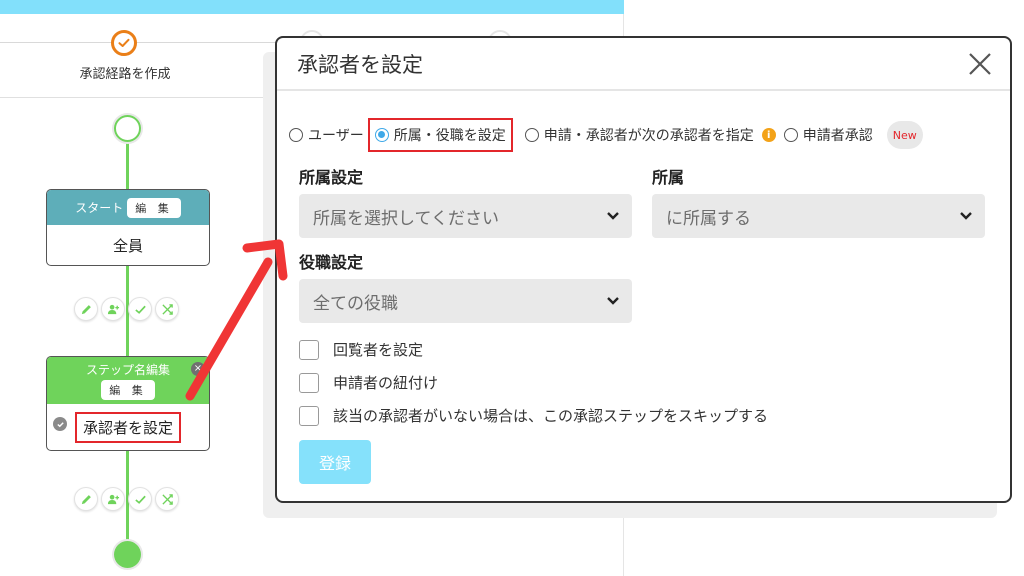  Describe the element at coordinates (768, 135) in the screenshot. I see `info-icon: i` at that location.